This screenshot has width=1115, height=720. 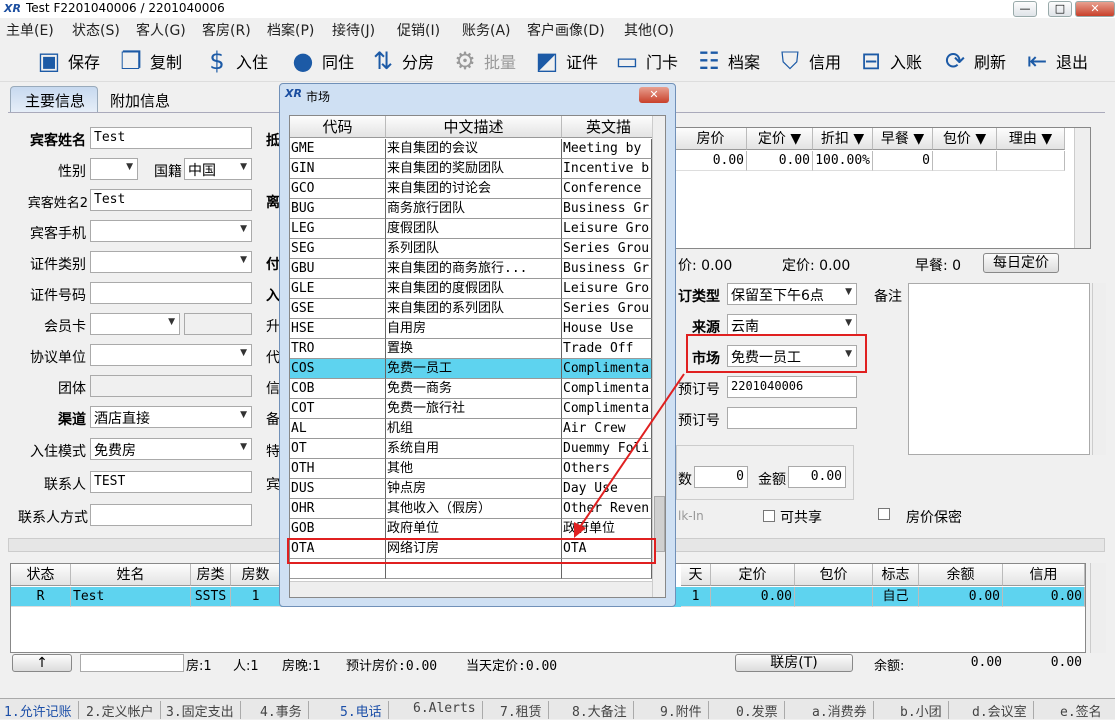 What do you see at coordinates (211, 597) in the screenshot?
I see `guest-cell: SSTS` at bounding box center [211, 597].